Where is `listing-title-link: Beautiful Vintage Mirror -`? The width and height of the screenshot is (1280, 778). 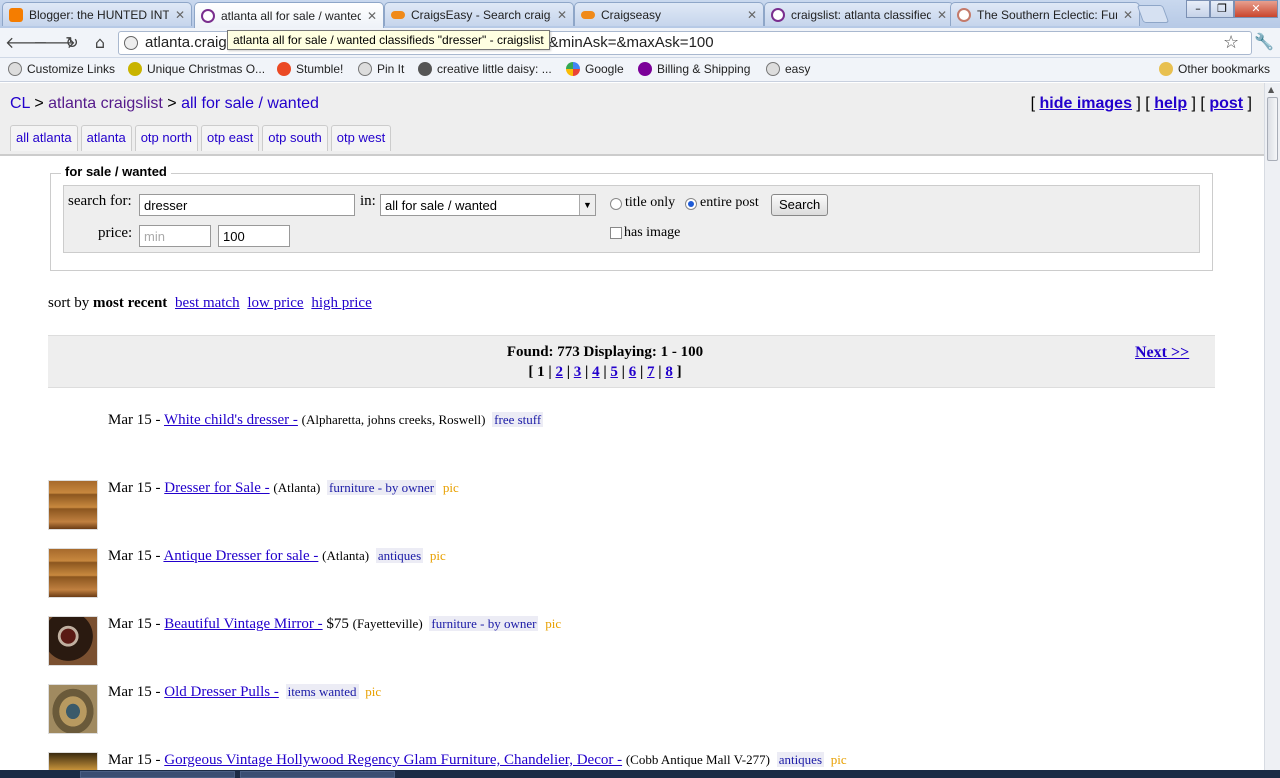
listing-title-link: Beautiful Vintage Mirror - is located at coordinates (243, 624).